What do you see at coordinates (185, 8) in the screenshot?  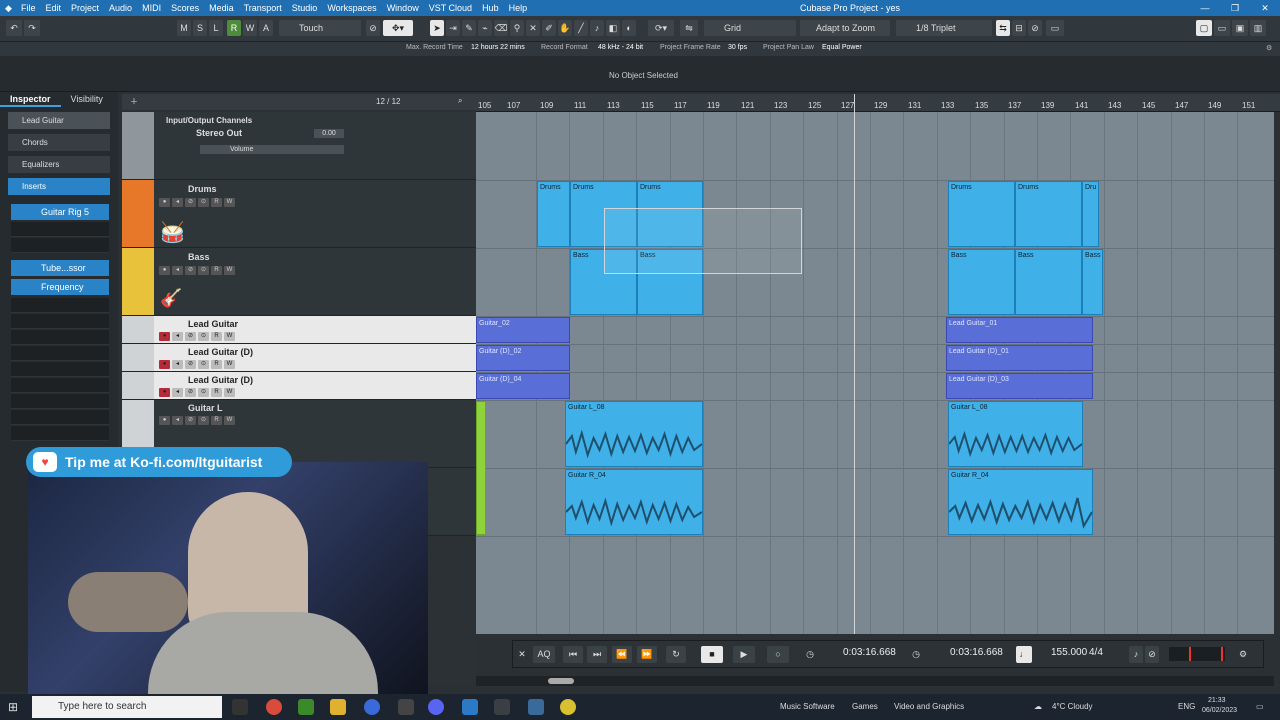 I see `menu-scores: Scores` at bounding box center [185, 8].